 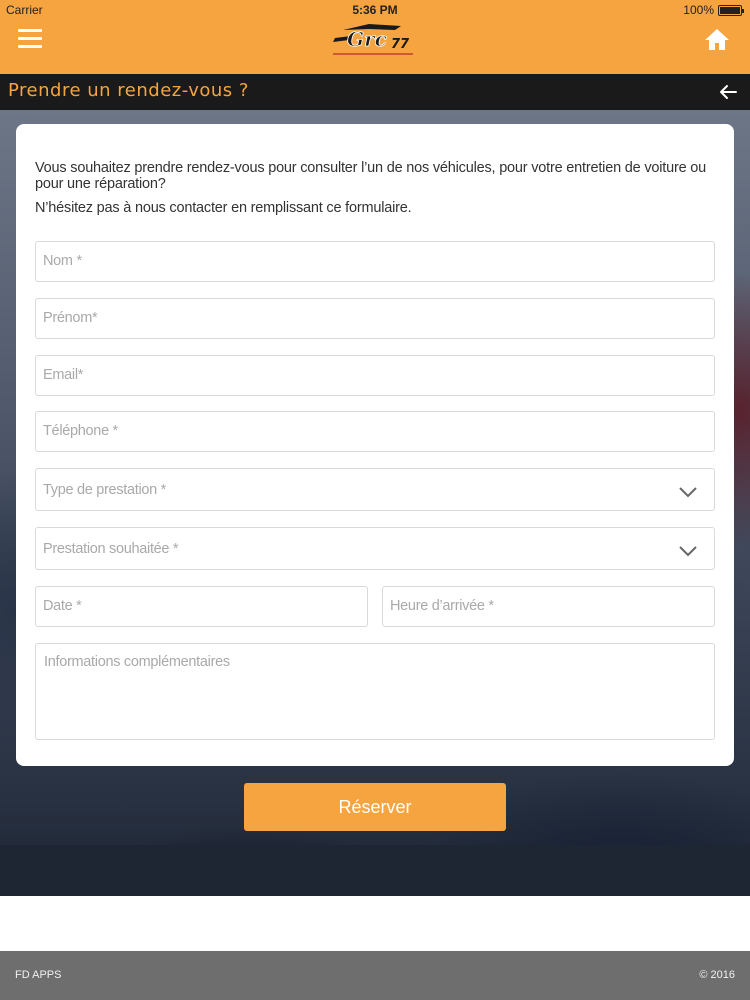 I want to click on home-icon, so click(x=717, y=39).